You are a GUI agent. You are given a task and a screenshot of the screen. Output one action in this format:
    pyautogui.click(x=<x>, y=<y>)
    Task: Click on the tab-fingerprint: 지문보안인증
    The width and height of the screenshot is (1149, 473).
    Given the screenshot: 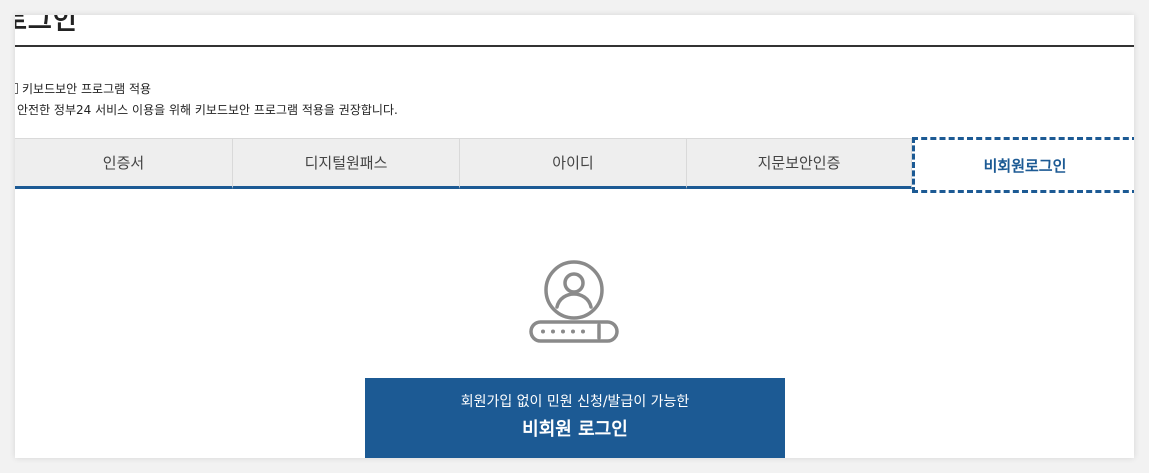 What is the action you would take?
    pyautogui.click(x=799, y=163)
    